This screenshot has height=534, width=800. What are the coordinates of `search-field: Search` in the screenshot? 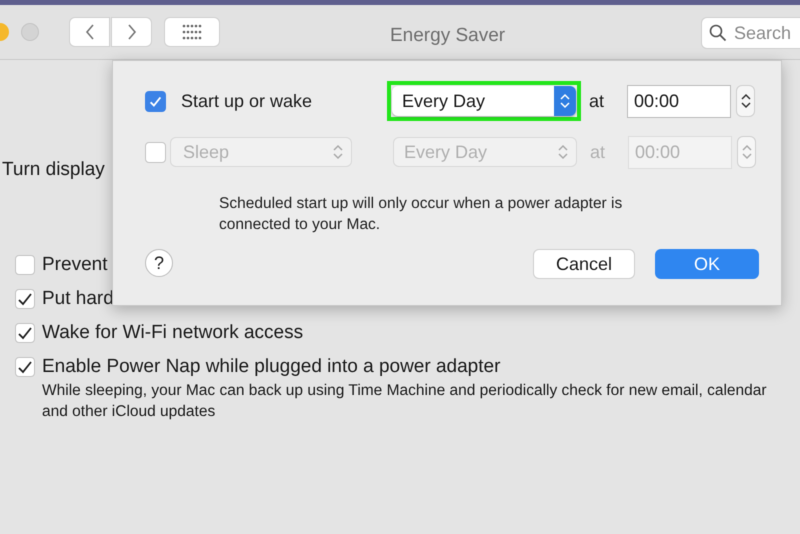 It's located at (750, 33).